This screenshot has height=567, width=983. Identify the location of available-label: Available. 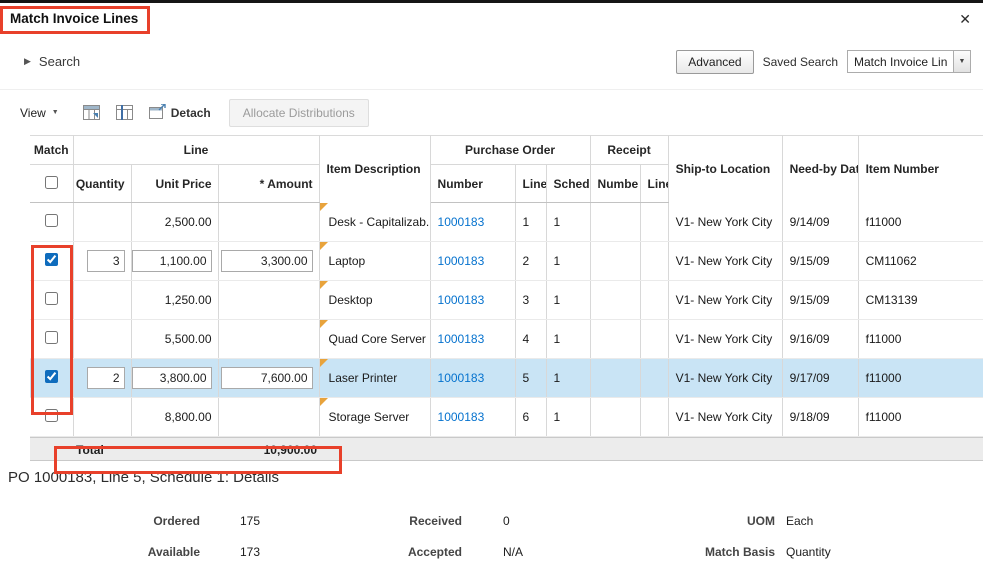
(173, 552).